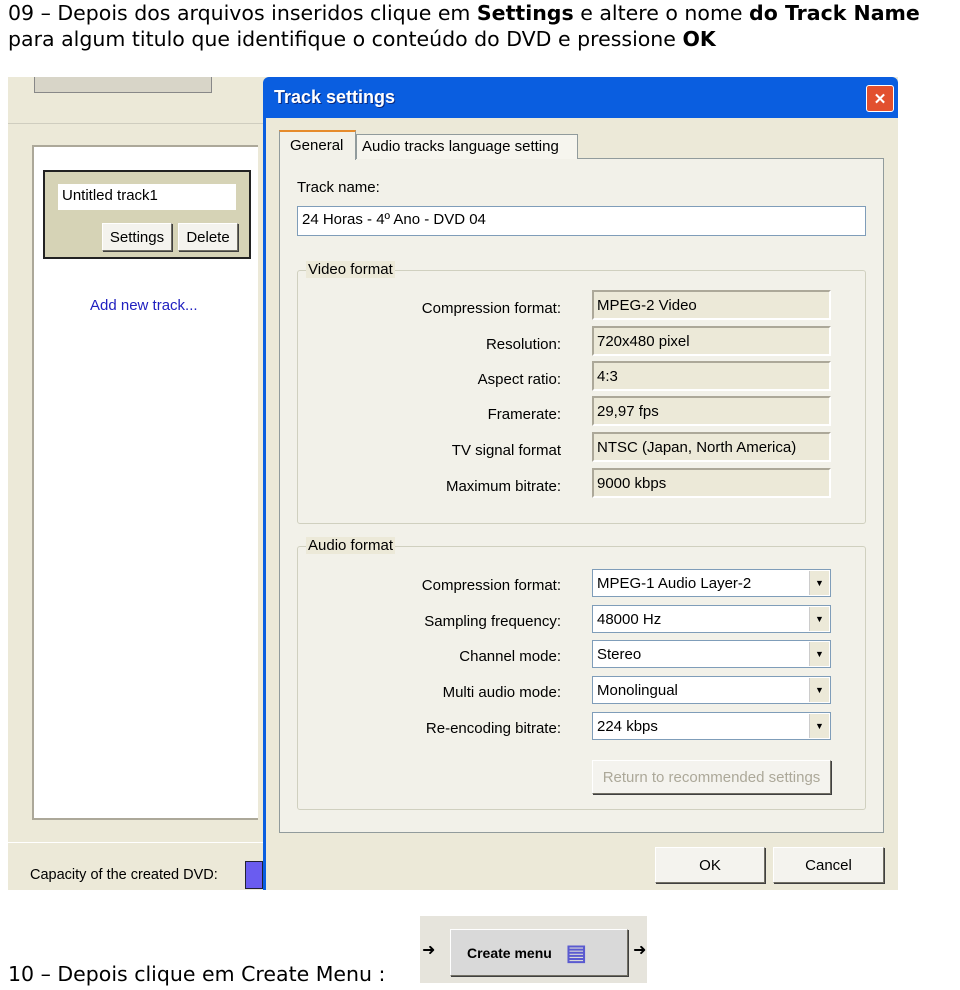 The width and height of the screenshot is (960, 990). Describe the element at coordinates (525, 13) in the screenshot. I see `text: Settings` at that location.